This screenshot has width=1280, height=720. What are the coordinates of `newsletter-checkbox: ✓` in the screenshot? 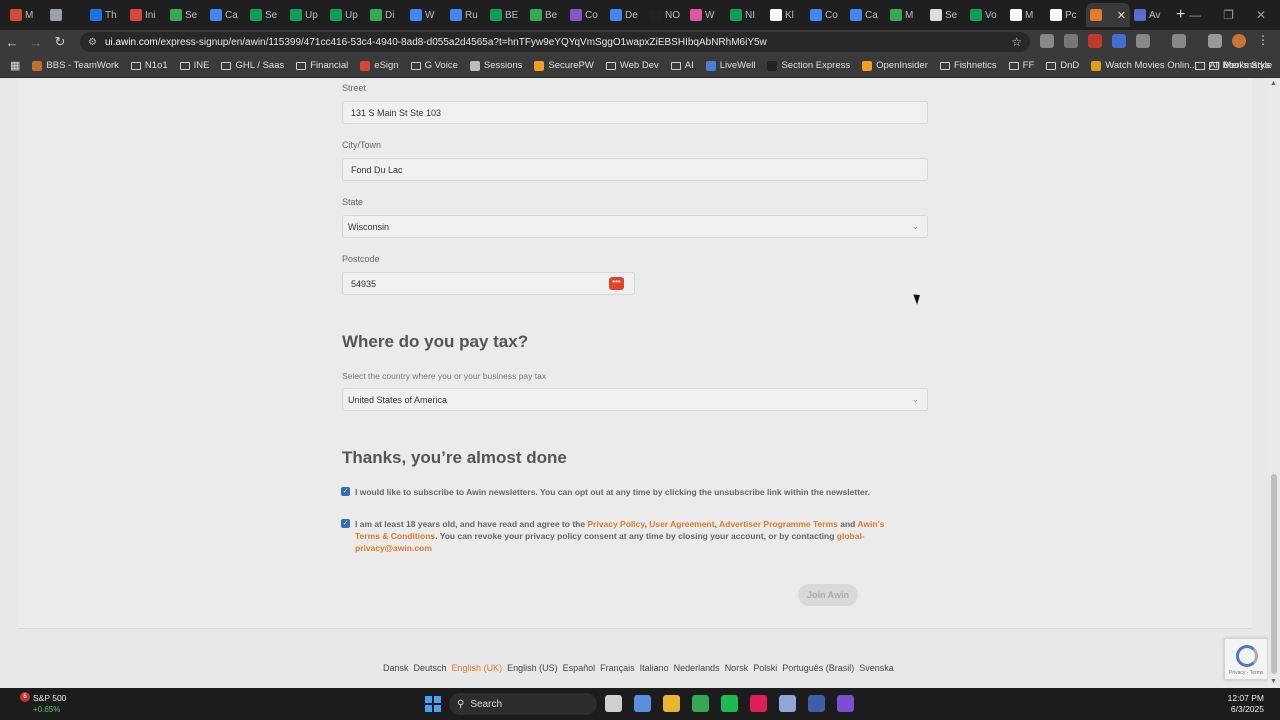 It's located at (345, 491).